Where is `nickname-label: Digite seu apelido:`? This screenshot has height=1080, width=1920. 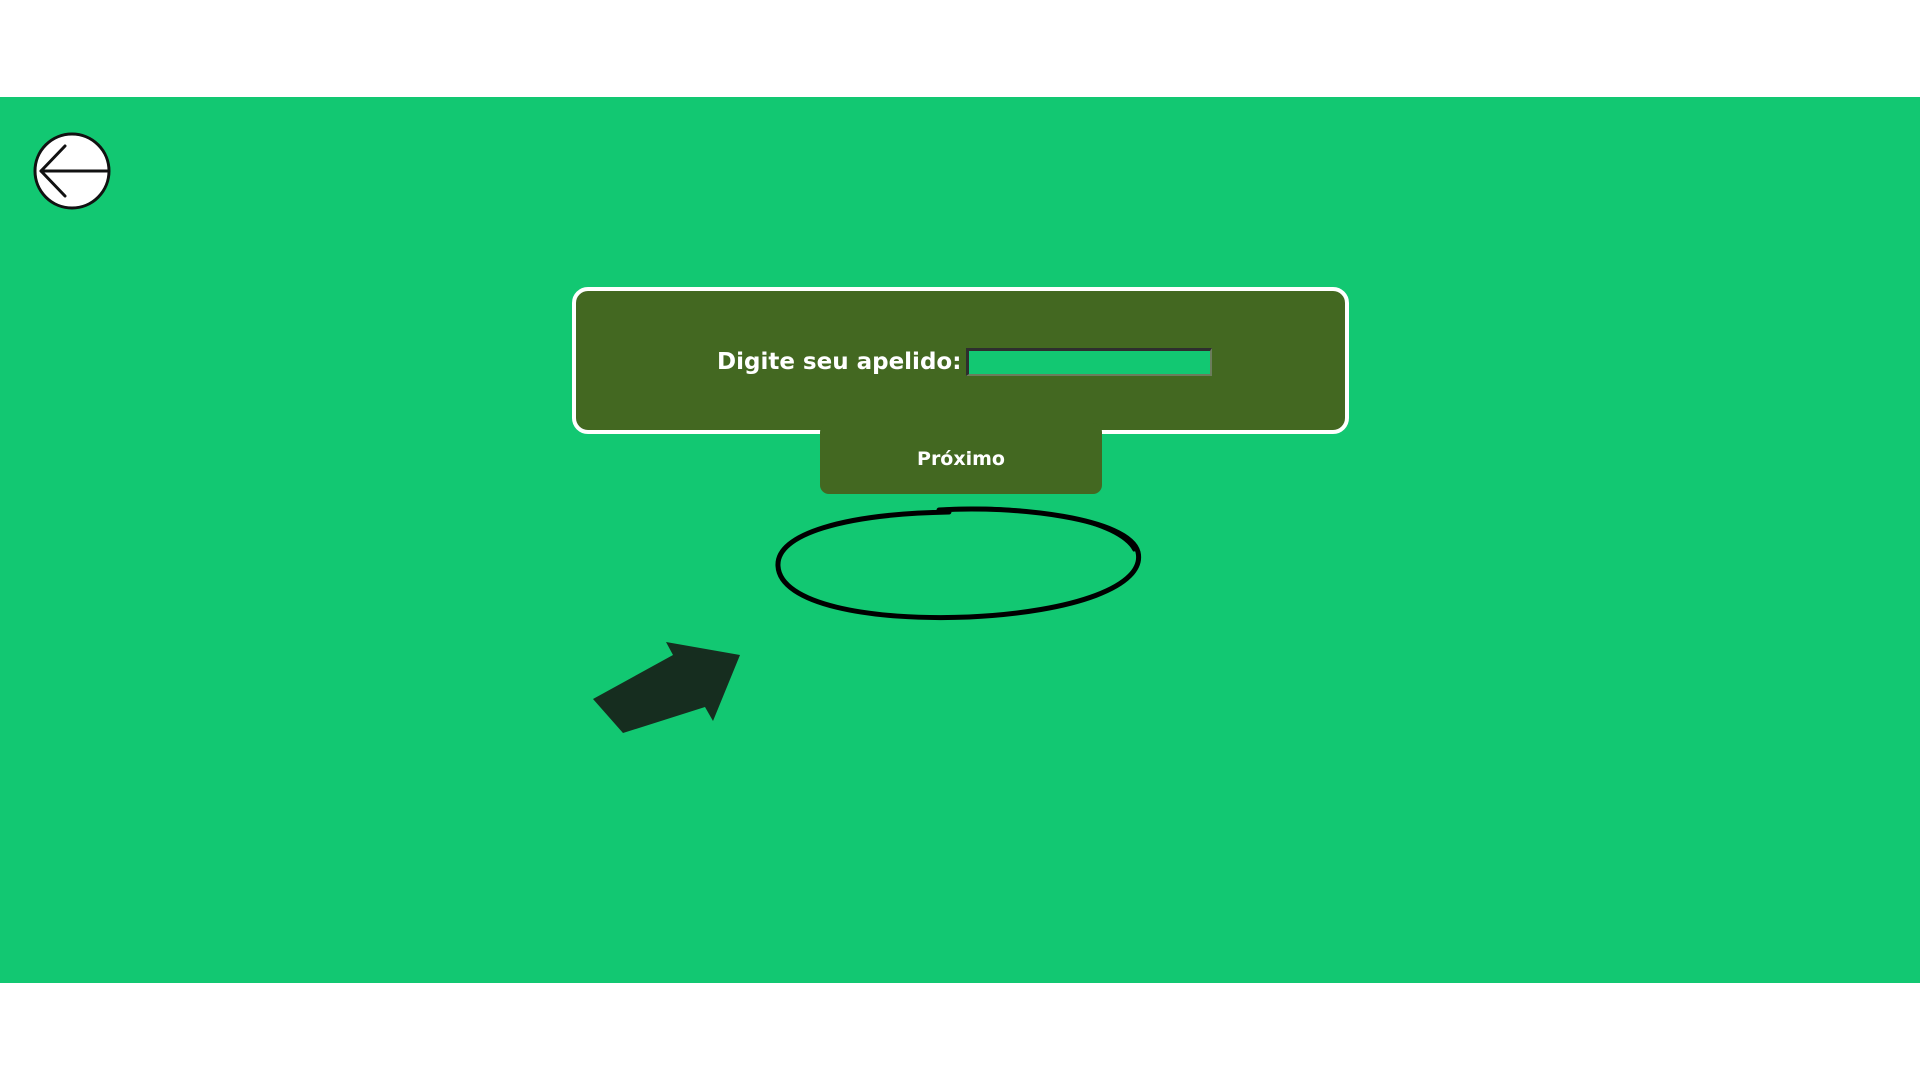
nickname-label: Digite seu apelido: is located at coordinates (839, 362).